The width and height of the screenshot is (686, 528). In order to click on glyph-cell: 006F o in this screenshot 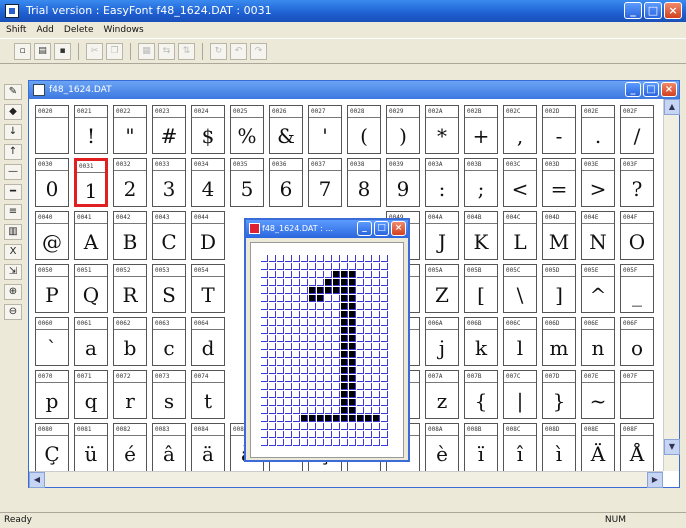, I will do `click(637, 341)`.